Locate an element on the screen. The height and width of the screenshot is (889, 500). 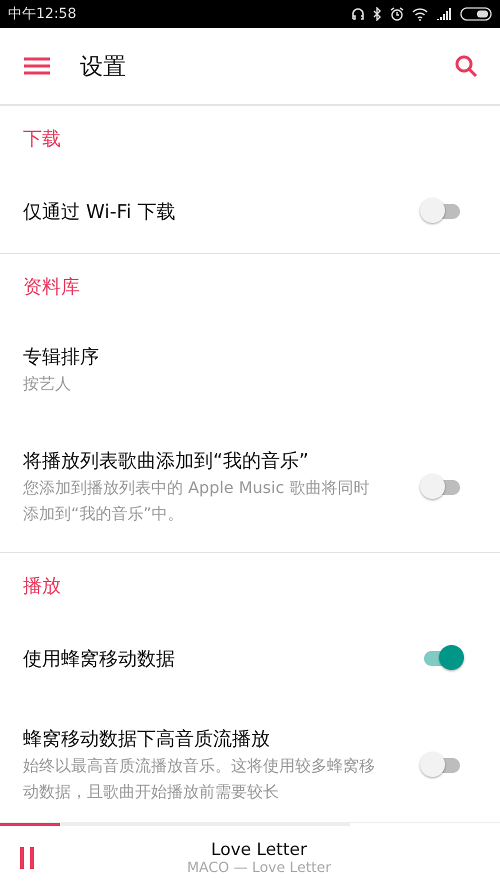
section-heading: 下载 is located at coordinates (42, 139).